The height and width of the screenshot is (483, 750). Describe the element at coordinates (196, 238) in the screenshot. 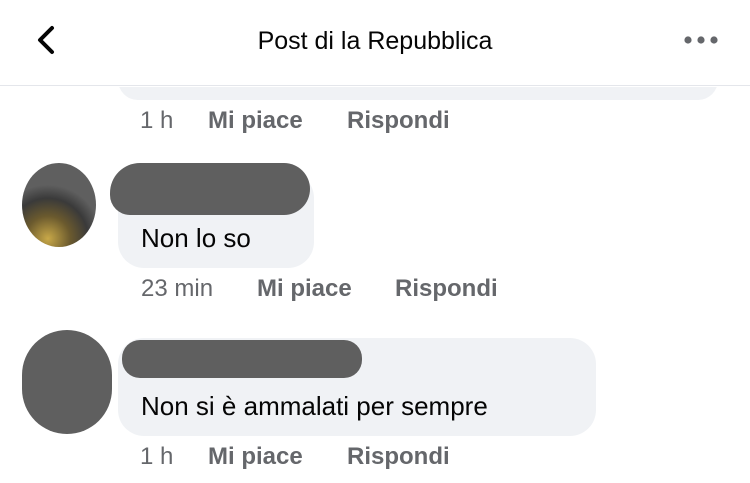

I see `comment-text: Non lo so` at that location.